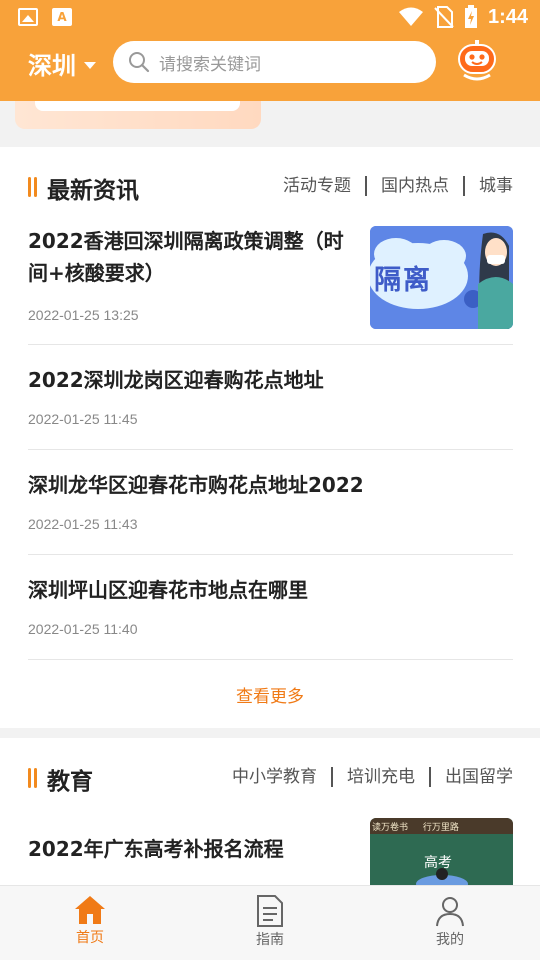 This screenshot has height=960, width=540. I want to click on tab-home: 首页, so click(90, 923).